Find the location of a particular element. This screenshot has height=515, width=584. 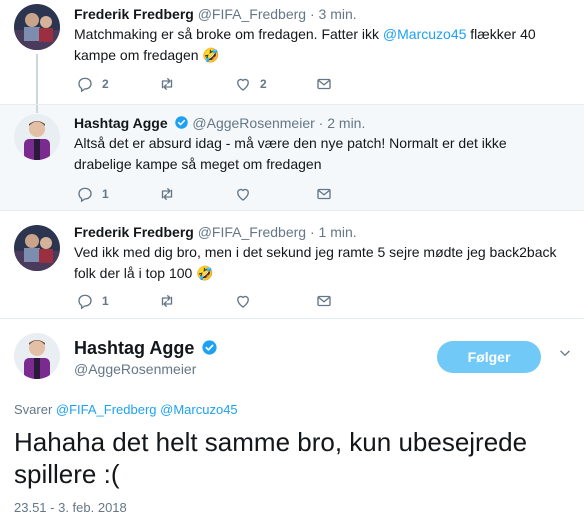

main-avatar is located at coordinates (37, 356).